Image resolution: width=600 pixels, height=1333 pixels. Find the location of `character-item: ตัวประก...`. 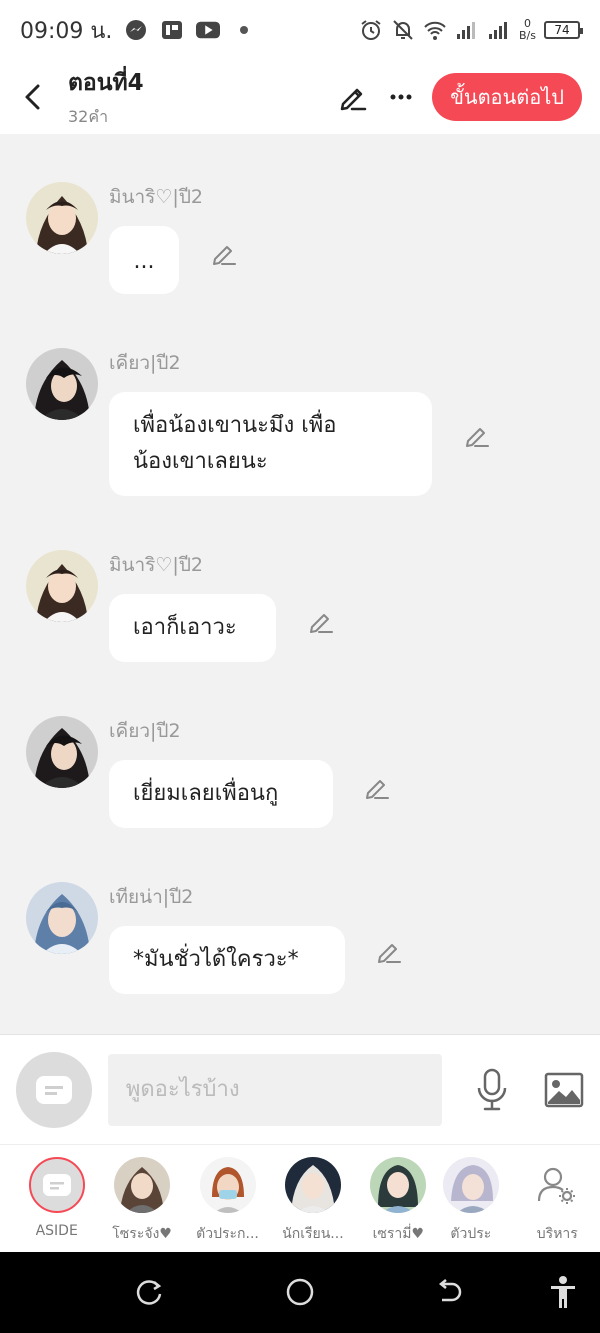

character-item: ตัวประก... is located at coordinates (227, 1198).